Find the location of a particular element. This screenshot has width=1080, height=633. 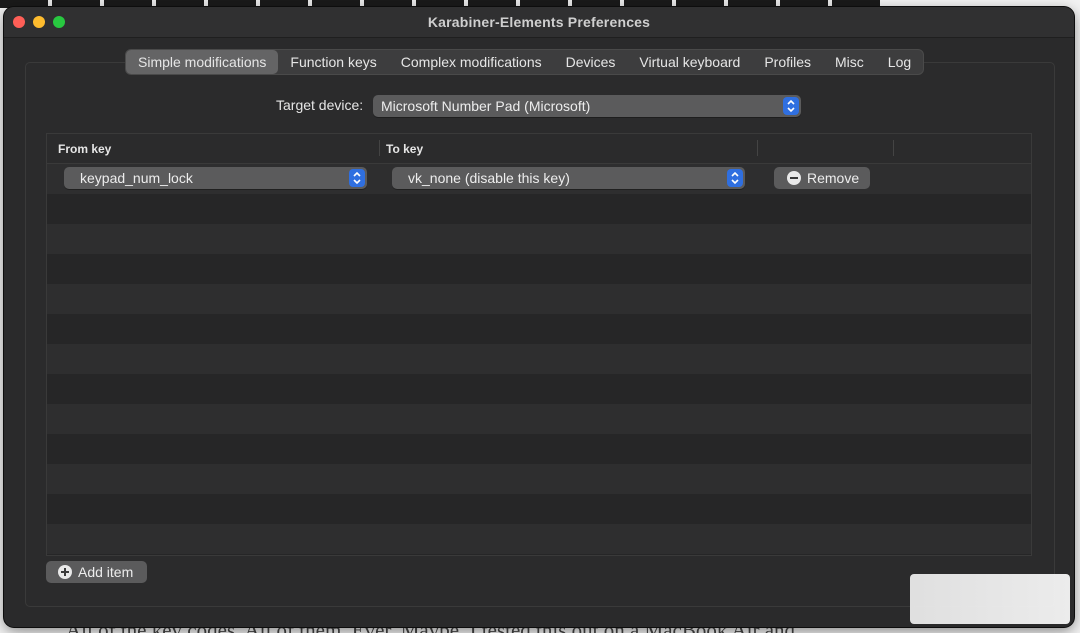

from-key-value: keypad_num_lock is located at coordinates (136, 178).